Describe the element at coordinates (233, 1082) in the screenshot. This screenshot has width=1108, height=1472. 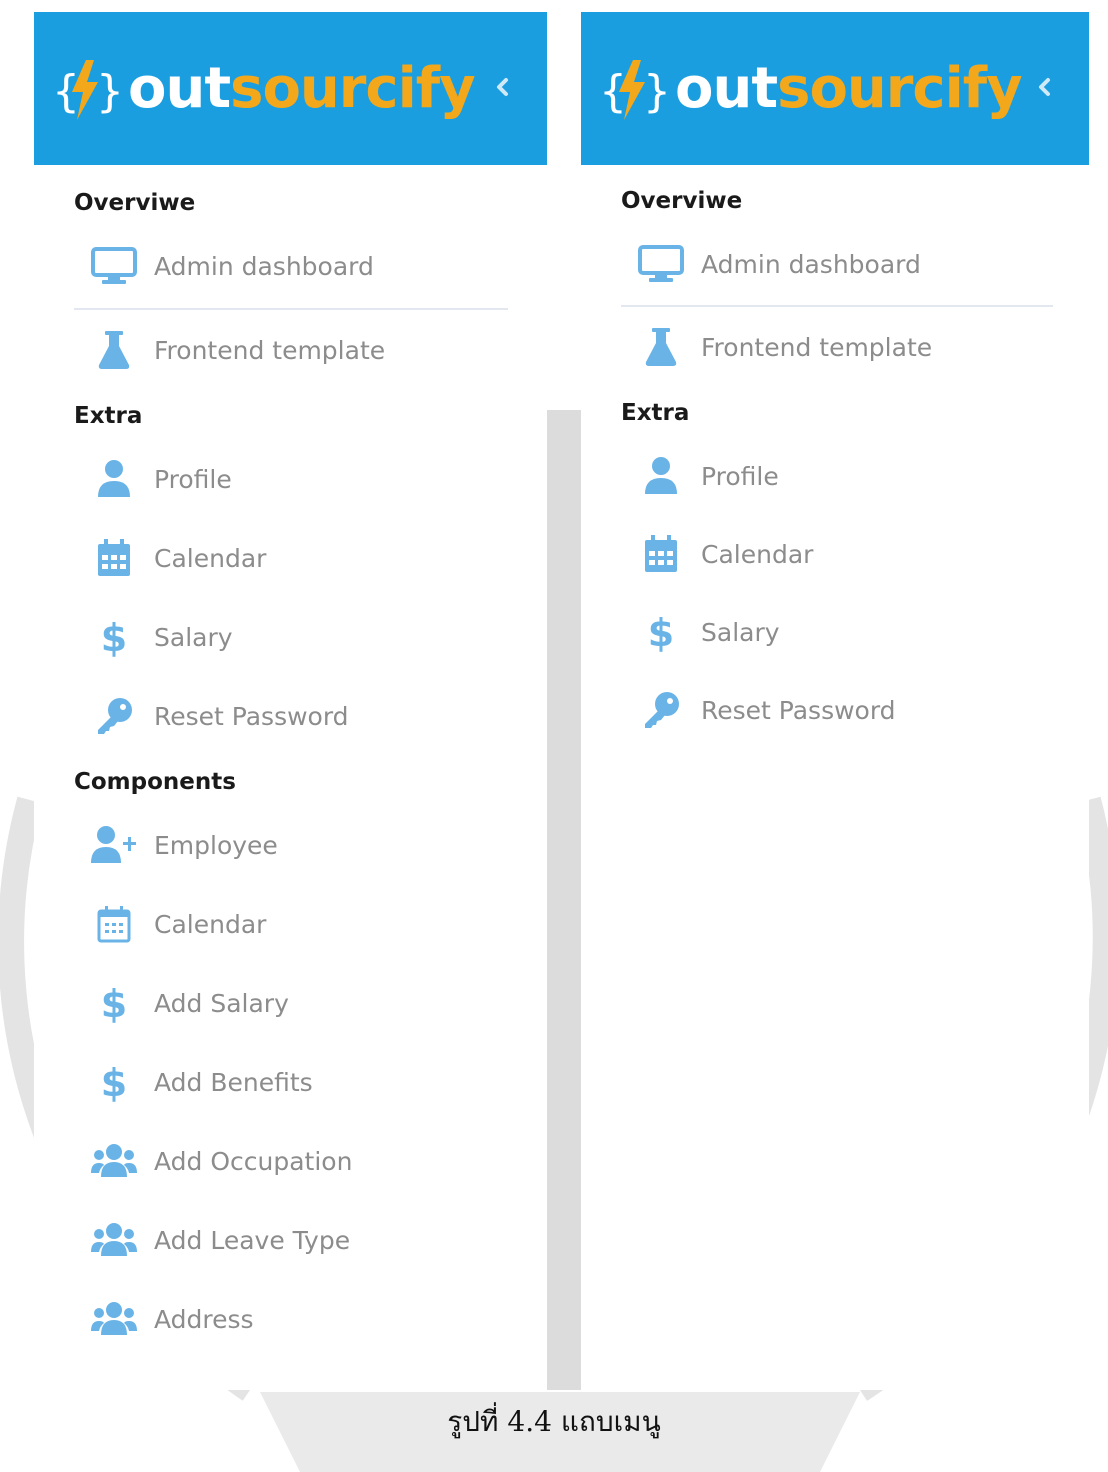
I see `menu-item-label: Add Benefits` at that location.